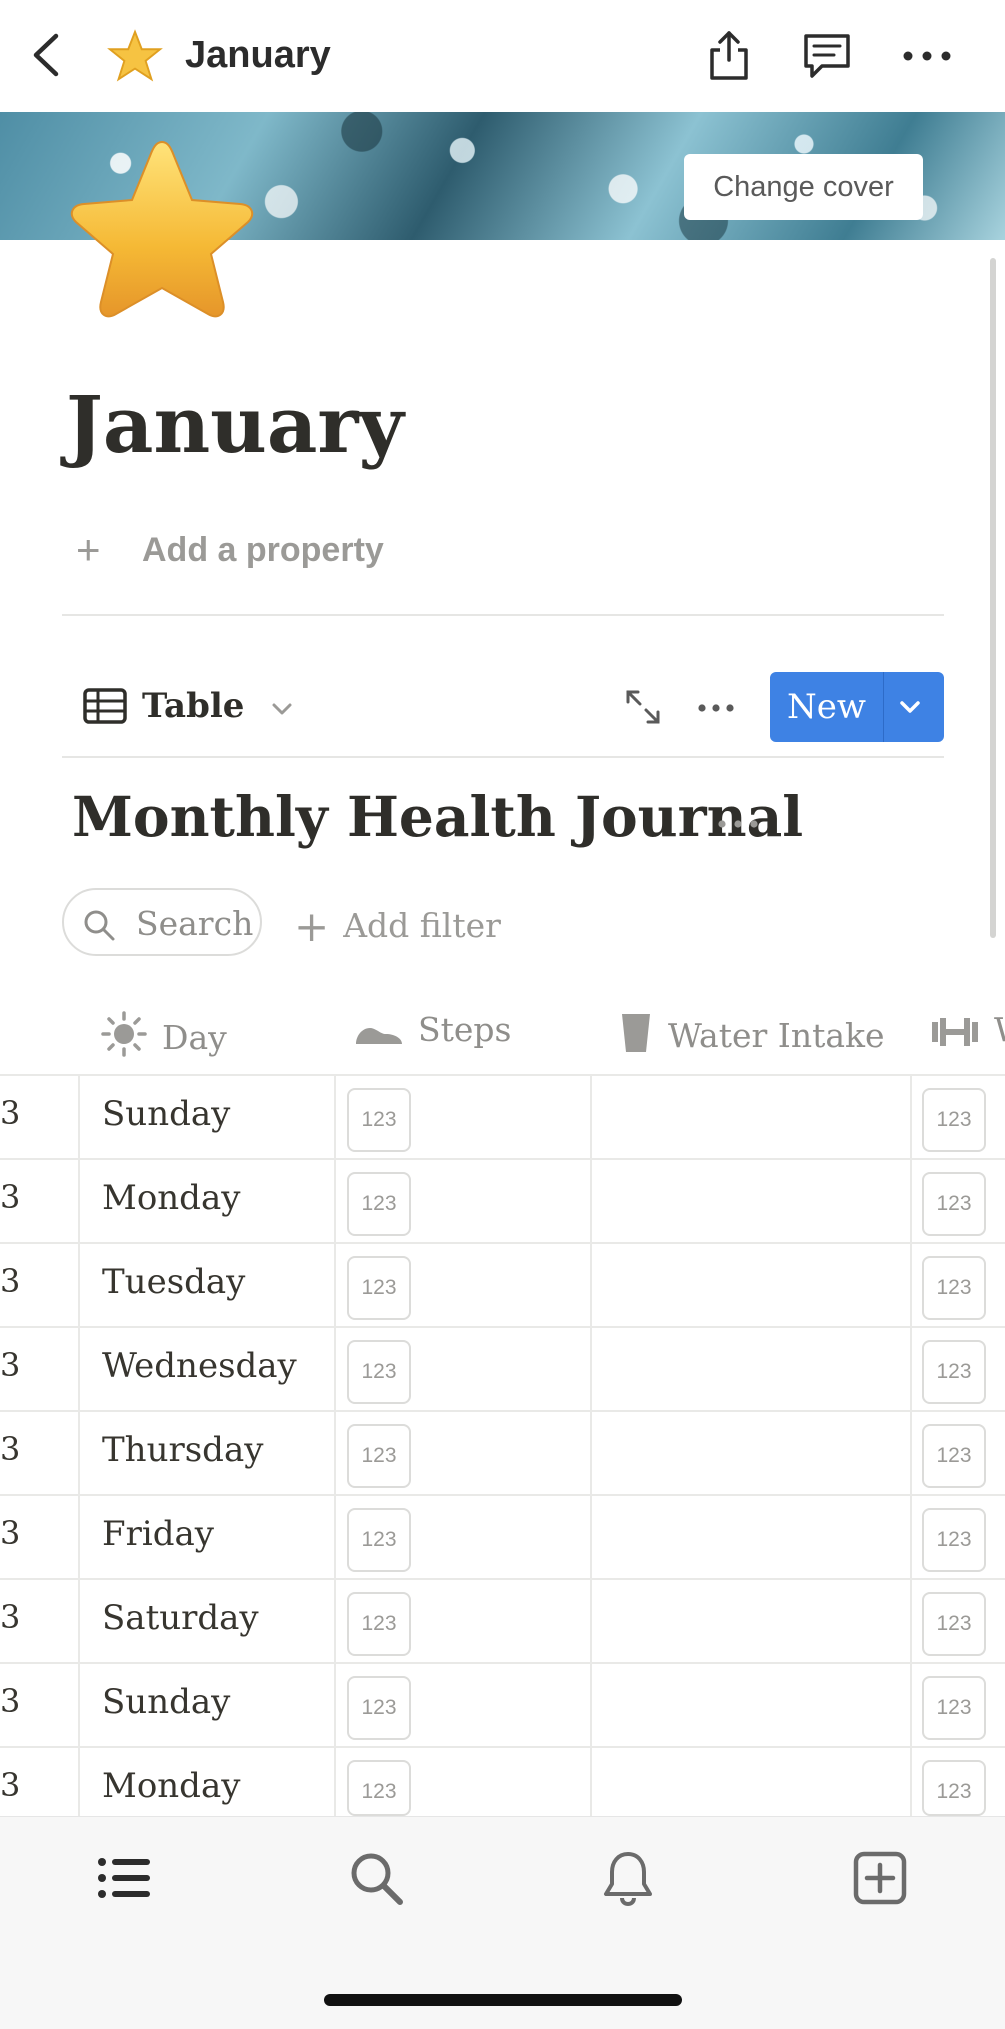 Image resolution: width=1005 pixels, height=2029 pixels. What do you see at coordinates (502, 1284) in the screenshot?
I see `table-row: 3 Tuesday` at bounding box center [502, 1284].